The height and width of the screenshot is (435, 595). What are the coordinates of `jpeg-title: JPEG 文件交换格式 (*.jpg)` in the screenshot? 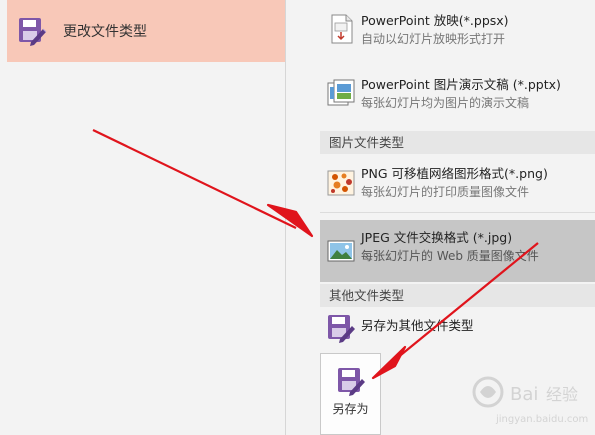 It's located at (437, 237).